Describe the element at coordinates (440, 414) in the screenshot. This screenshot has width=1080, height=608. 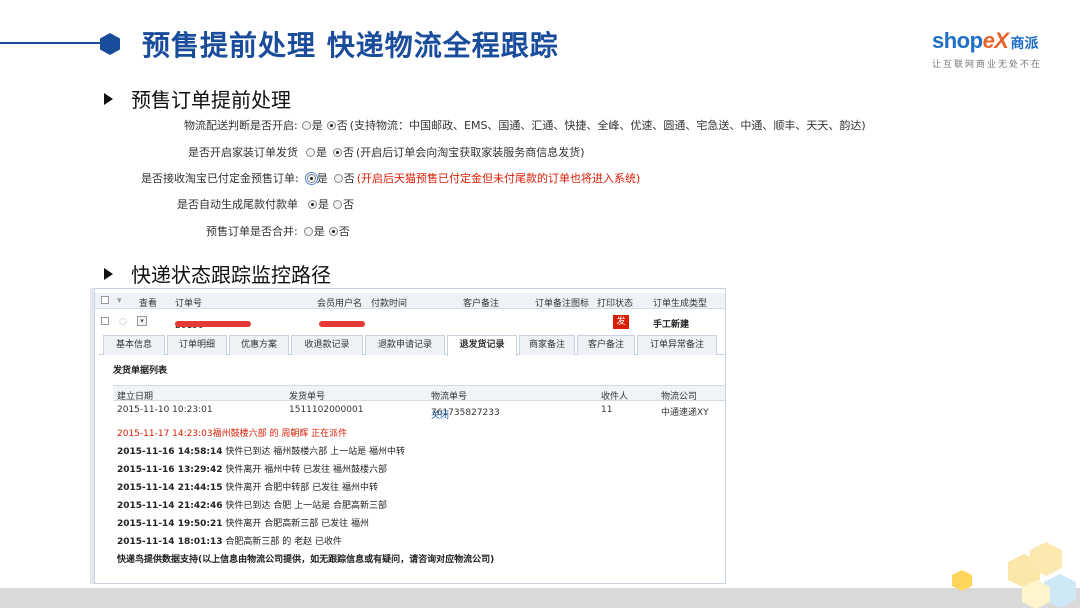
I see `close-link: 关闭` at that location.